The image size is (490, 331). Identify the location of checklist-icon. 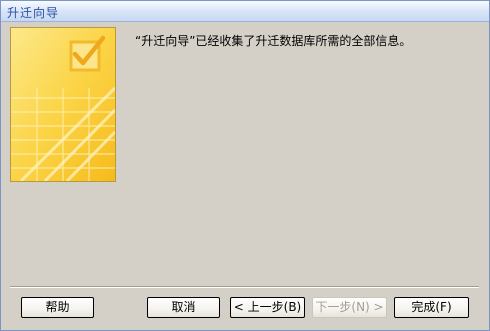
(63, 104).